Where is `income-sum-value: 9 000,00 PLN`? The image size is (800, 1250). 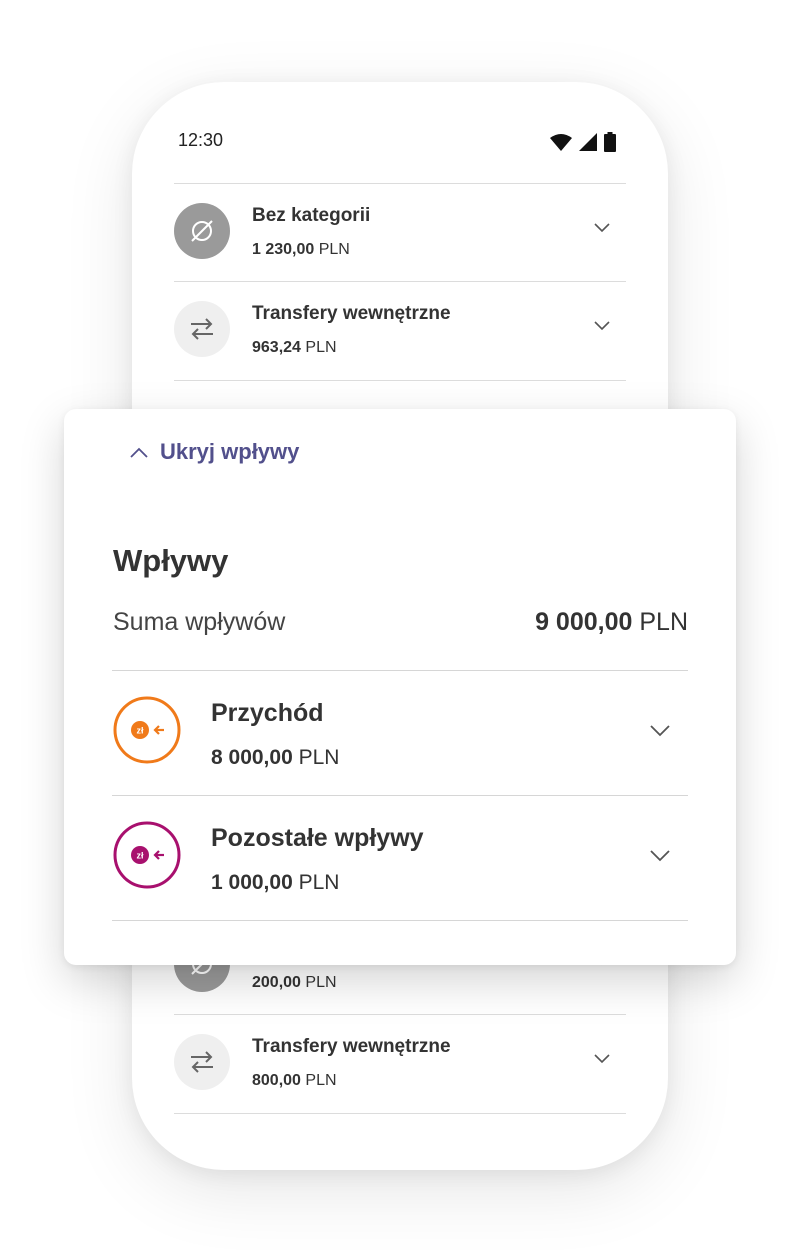
income-sum-value: 9 000,00 PLN is located at coordinates (611, 622).